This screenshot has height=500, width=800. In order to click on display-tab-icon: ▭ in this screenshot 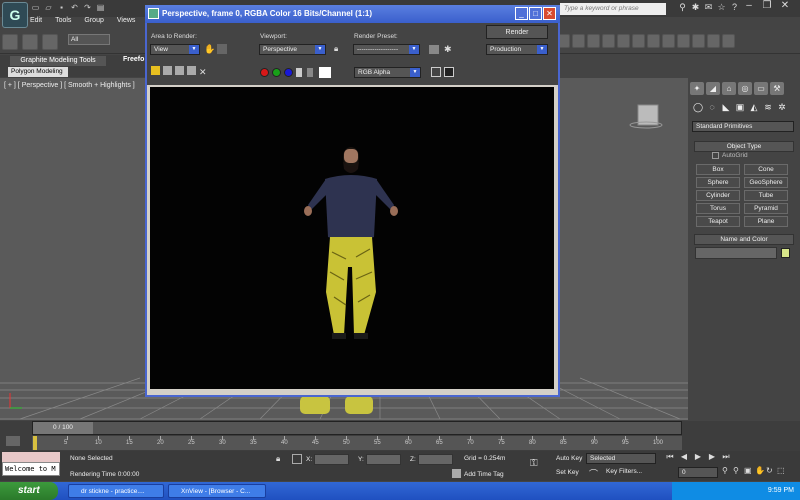, I will do `click(761, 88)`.